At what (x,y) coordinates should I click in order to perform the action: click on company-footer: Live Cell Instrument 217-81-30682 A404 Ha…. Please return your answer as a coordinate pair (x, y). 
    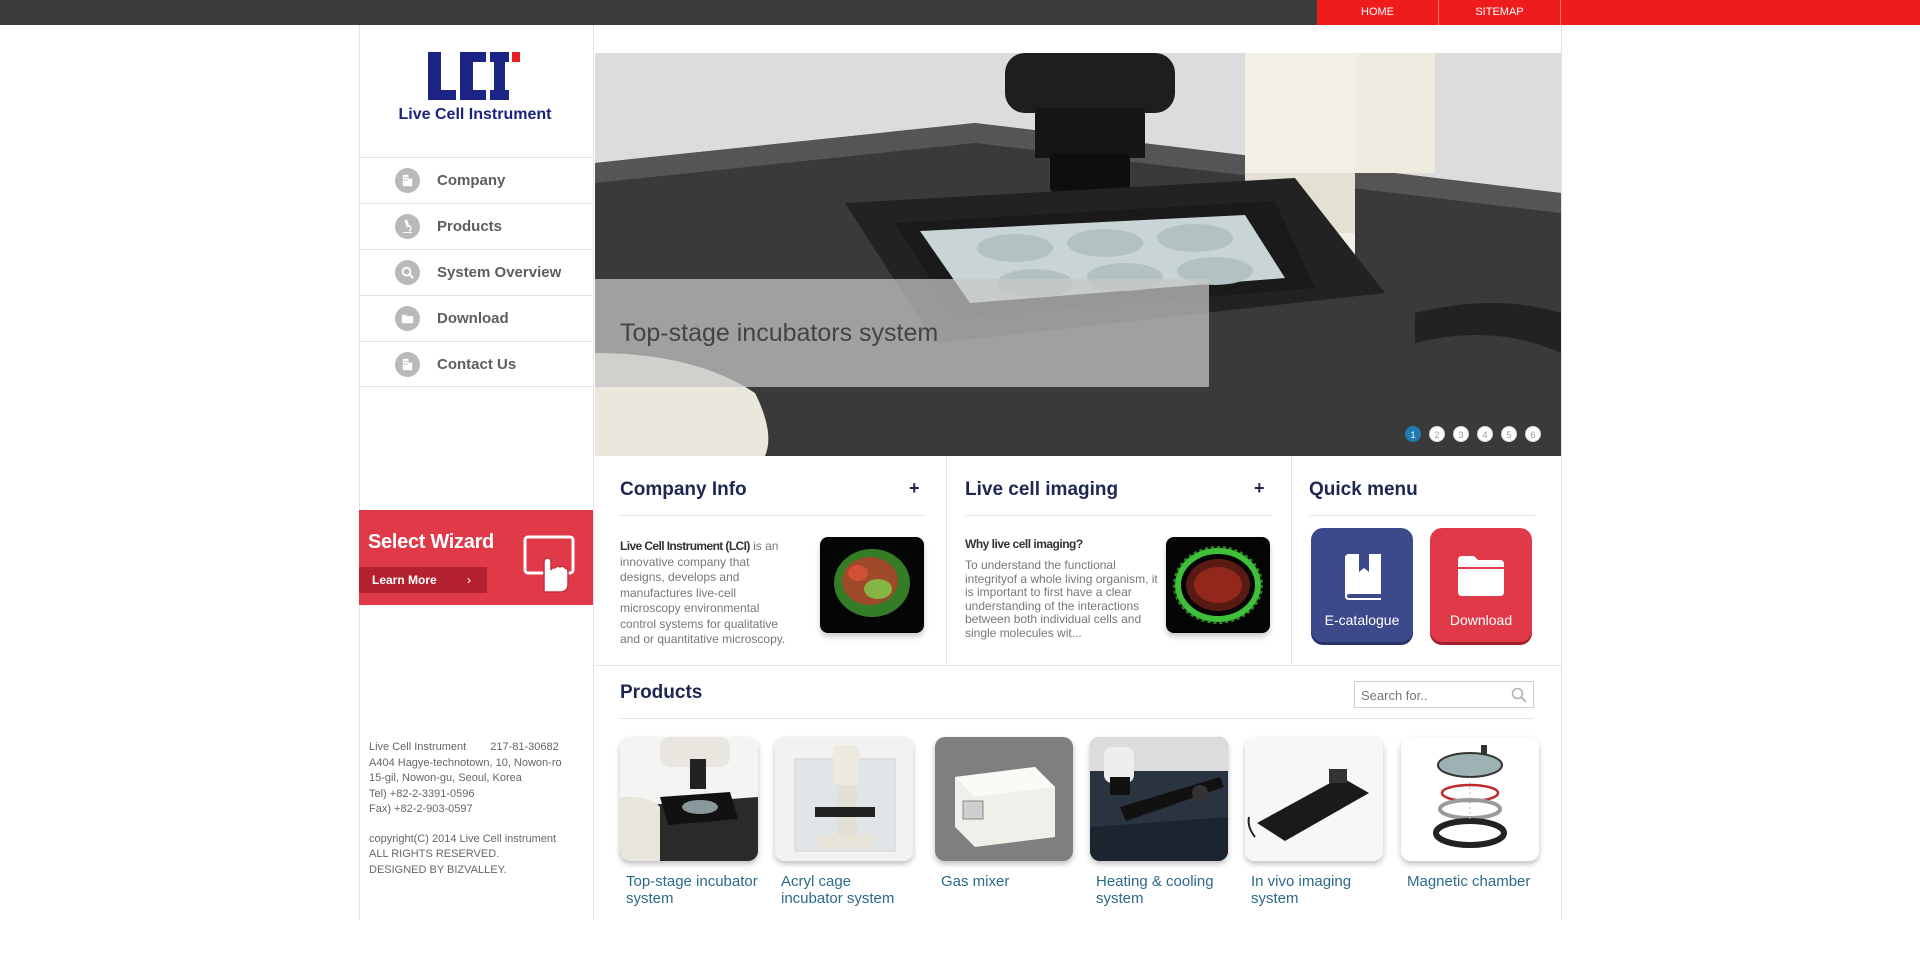
    Looking at the image, I should click on (480, 809).